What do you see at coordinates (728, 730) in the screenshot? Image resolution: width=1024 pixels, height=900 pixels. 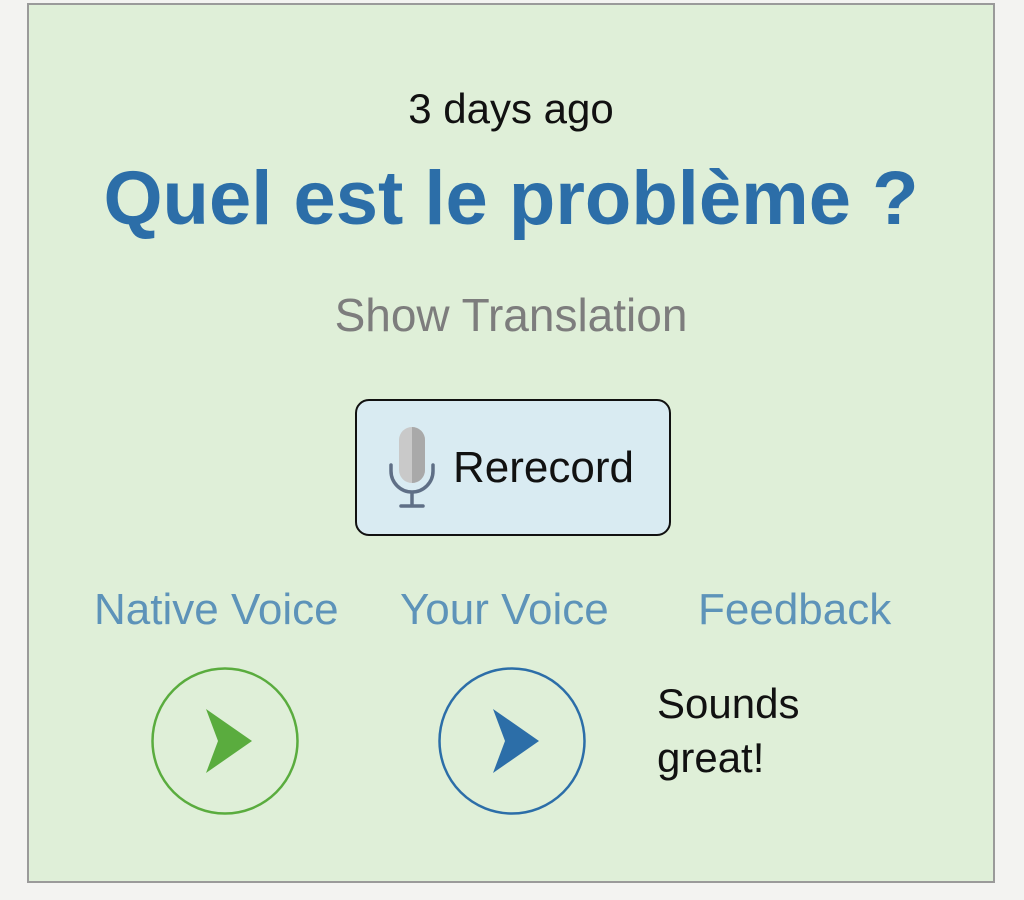 I see `feedback-text: Sounds great!` at bounding box center [728, 730].